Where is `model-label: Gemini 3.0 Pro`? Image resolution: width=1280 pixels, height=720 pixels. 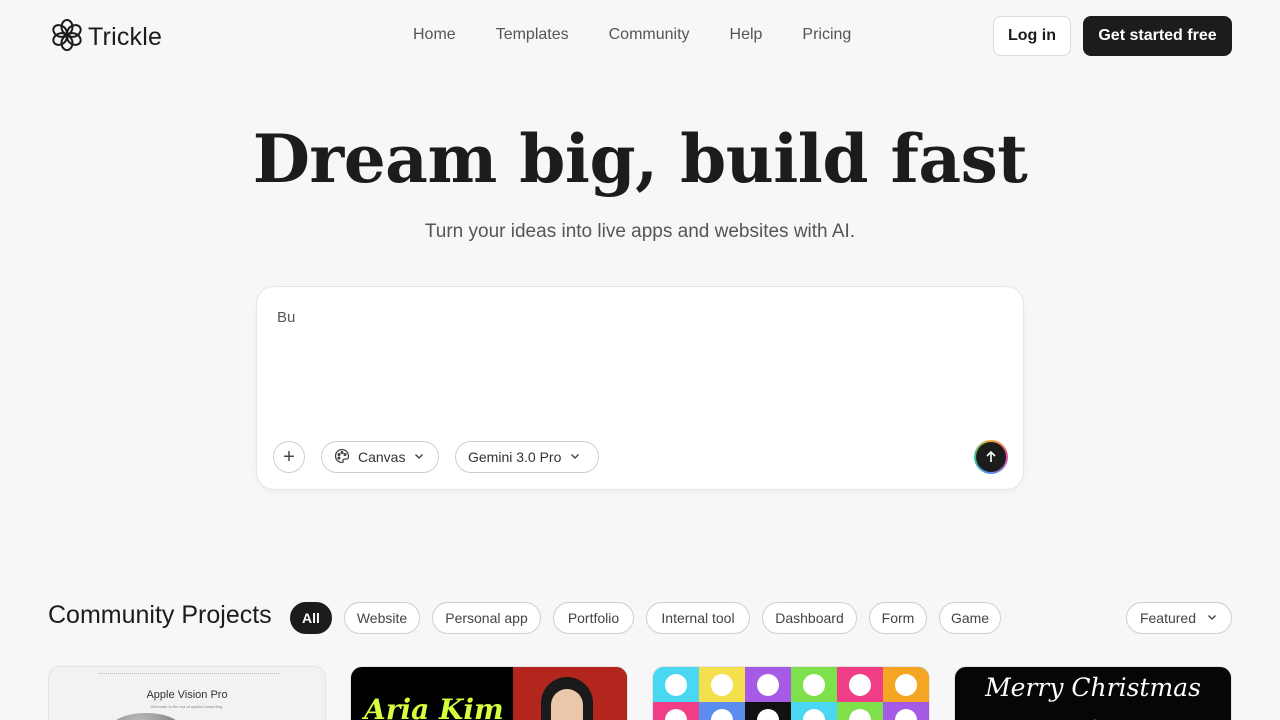 model-label: Gemini 3.0 Pro is located at coordinates (515, 457).